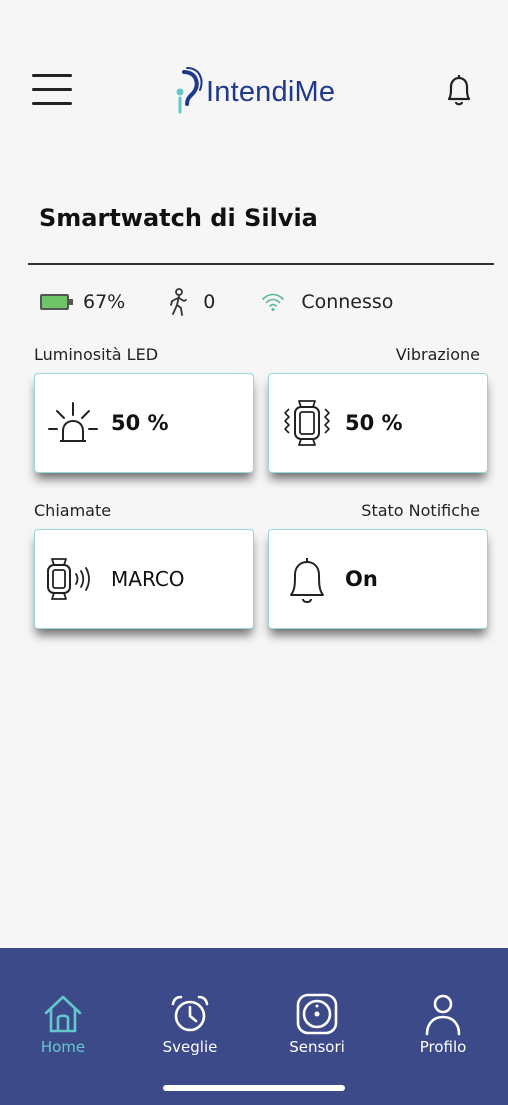 The width and height of the screenshot is (508, 1105). What do you see at coordinates (104, 302) in the screenshot?
I see `battery-level: 67%` at bounding box center [104, 302].